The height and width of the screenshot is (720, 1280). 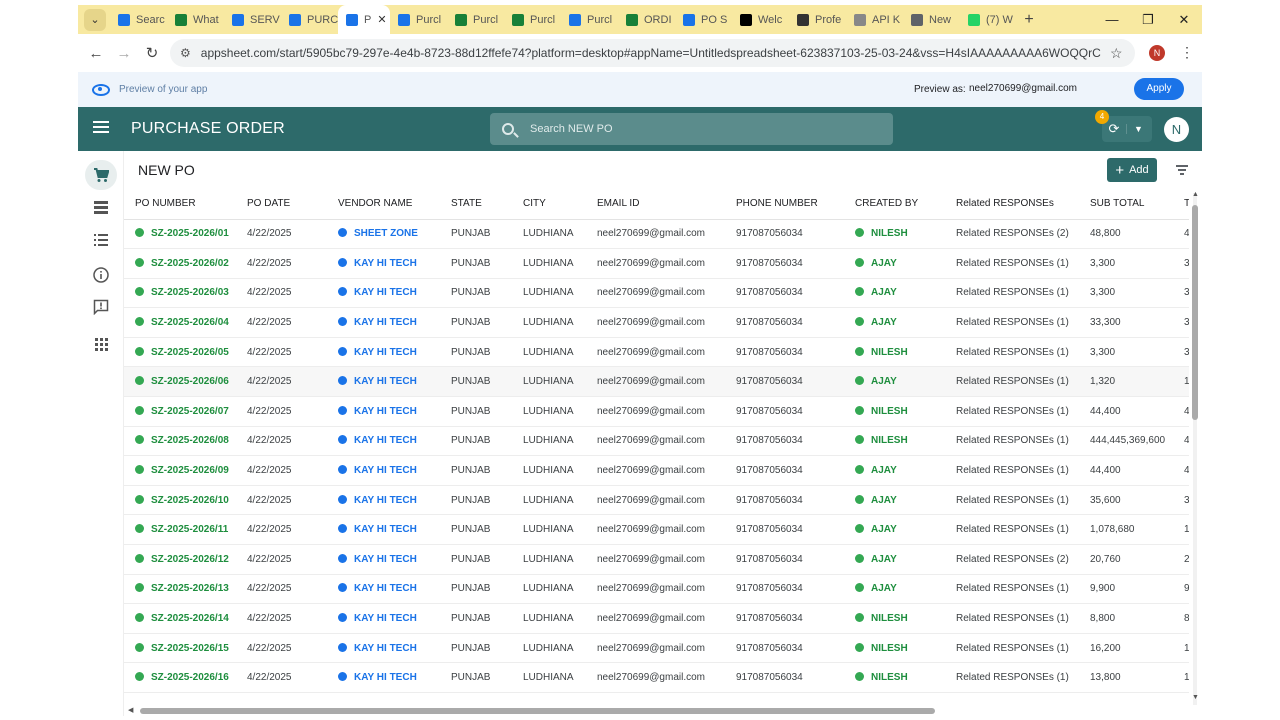 What do you see at coordinates (138, 19) in the screenshot?
I see `browser-tab: Searc` at bounding box center [138, 19].